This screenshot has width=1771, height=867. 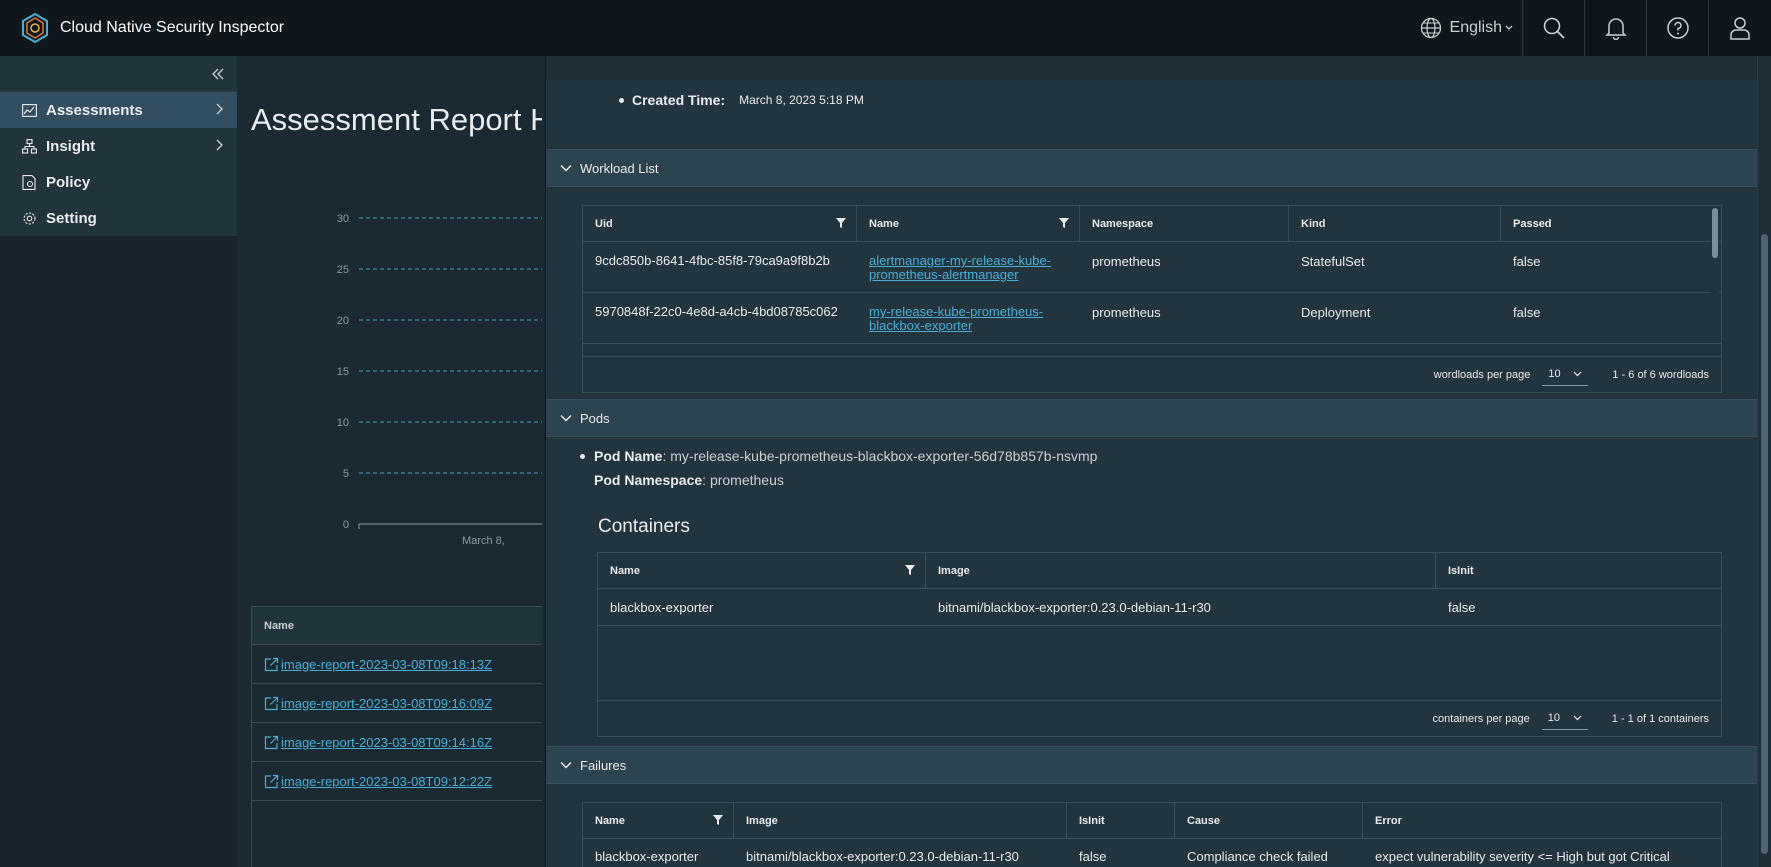 What do you see at coordinates (1151, 418) in the screenshot?
I see `pods-section-header: Pods` at bounding box center [1151, 418].